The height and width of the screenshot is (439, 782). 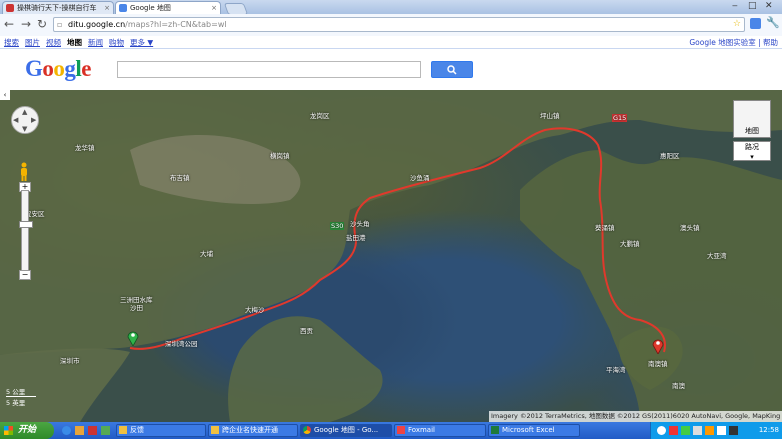 I want to click on bookmark-star-icon: ☆, so click(x=737, y=24).